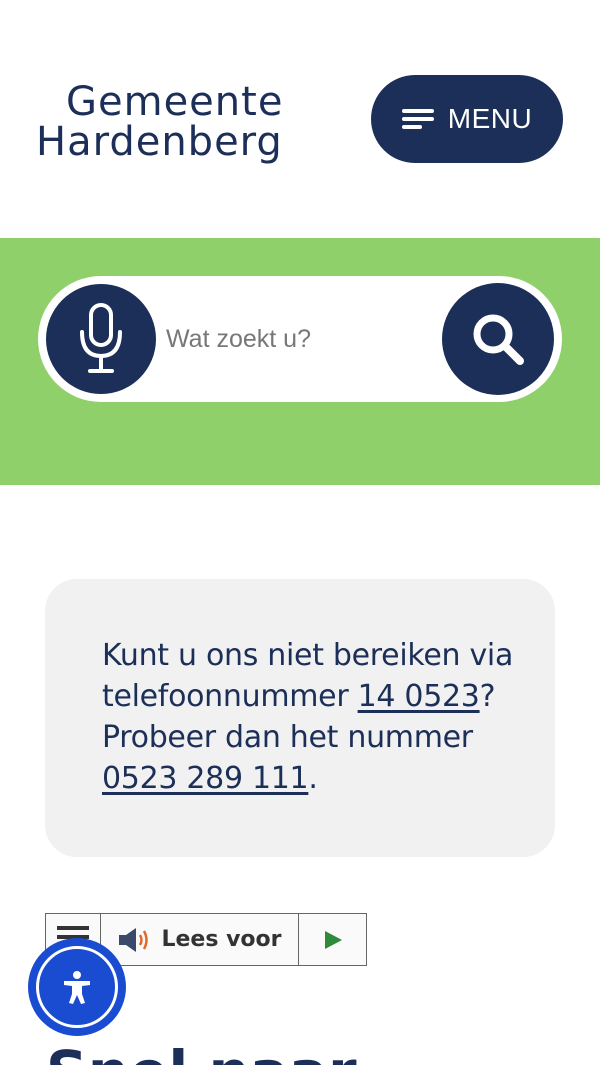 The width and height of the screenshot is (600, 1065). I want to click on microphone-icon, so click(101, 338).